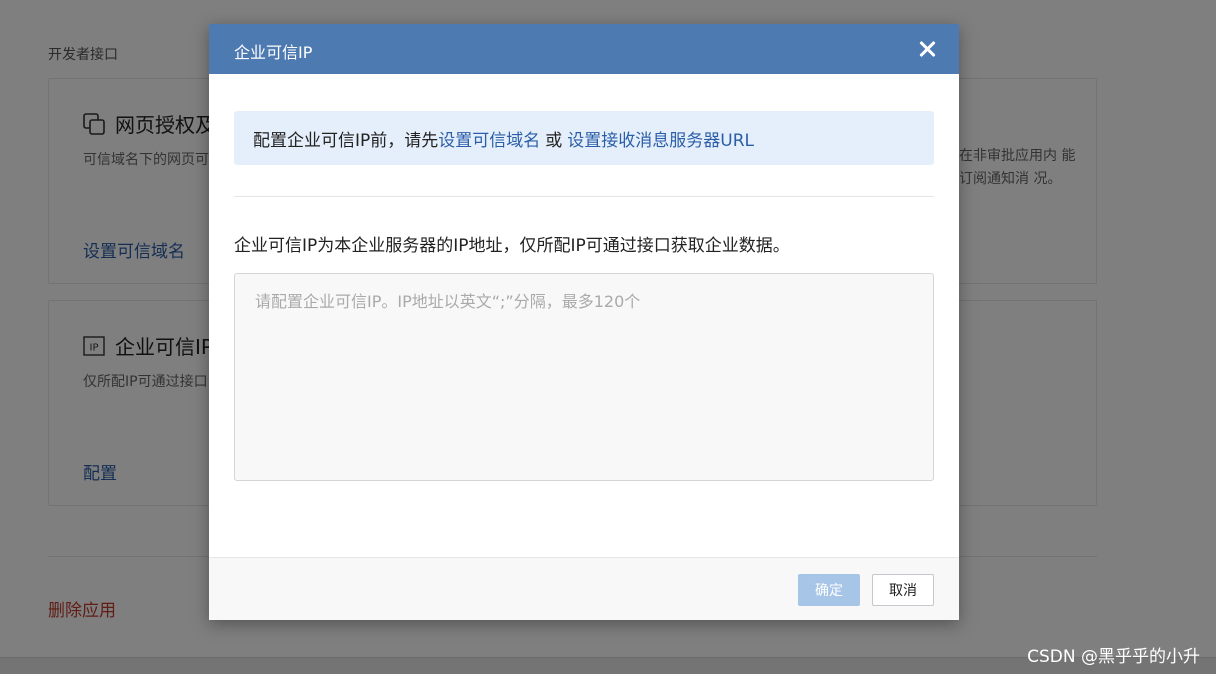  I want to click on notice-banner: 配置企业可信IP前，请先 设置可信域名 或 设置接收消息服务器URL, so click(584, 138).